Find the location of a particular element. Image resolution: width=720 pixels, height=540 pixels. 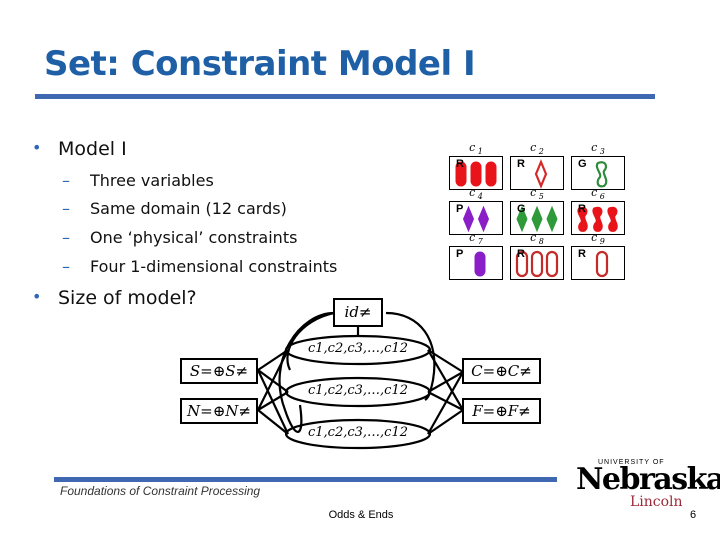

edge-id-left is located at coordinates (306, 372).